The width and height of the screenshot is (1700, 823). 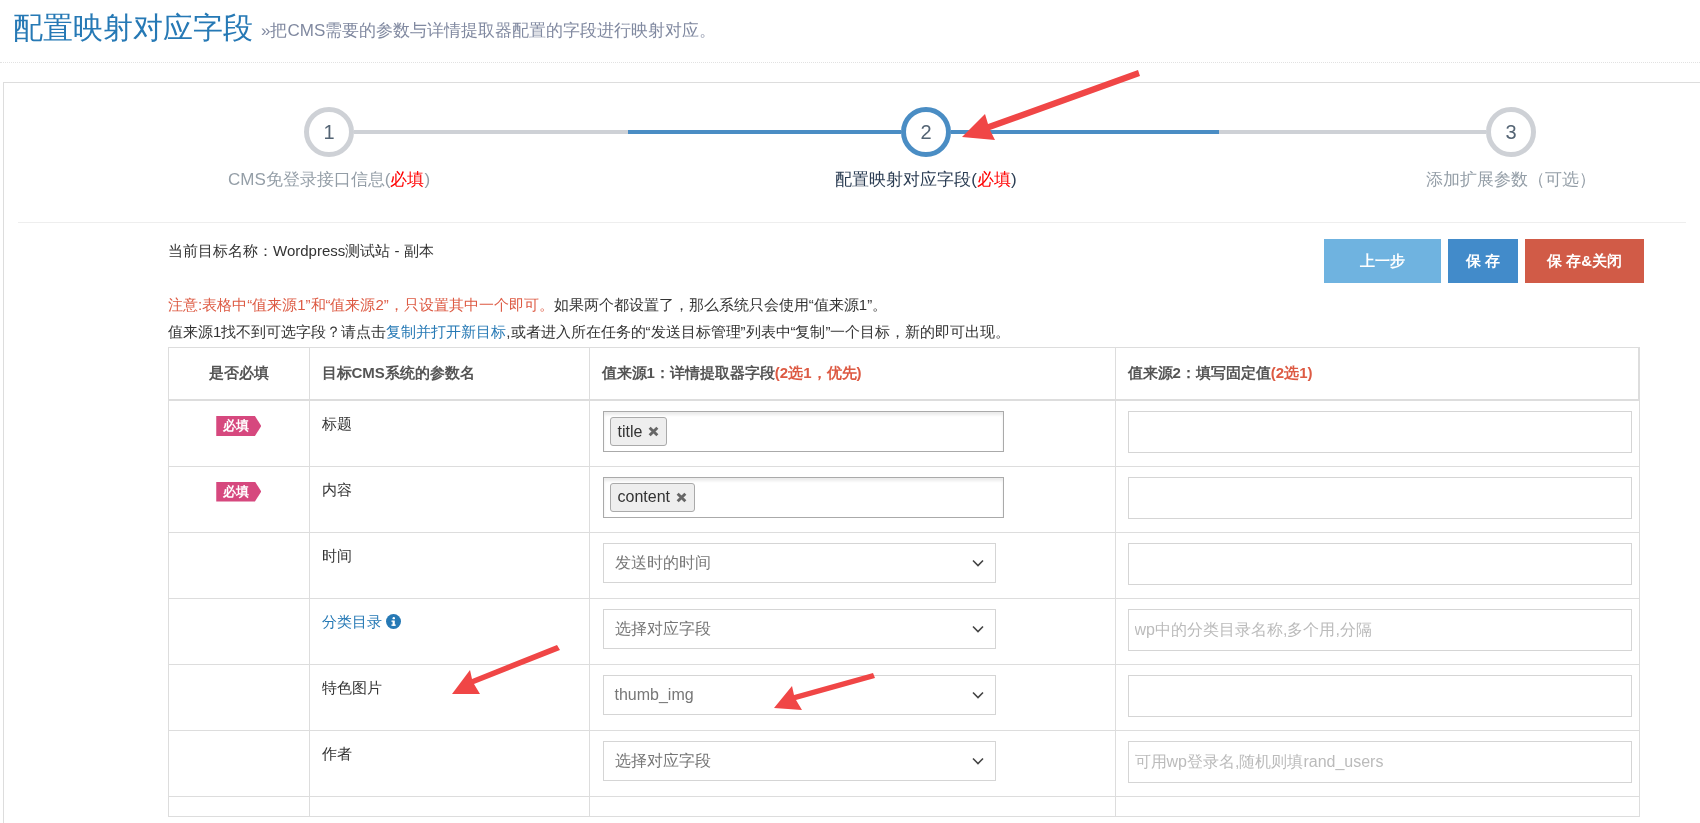 I want to click on target-name: 当前目标名称：Wordpress测试站 - 副本, so click(x=301, y=251).